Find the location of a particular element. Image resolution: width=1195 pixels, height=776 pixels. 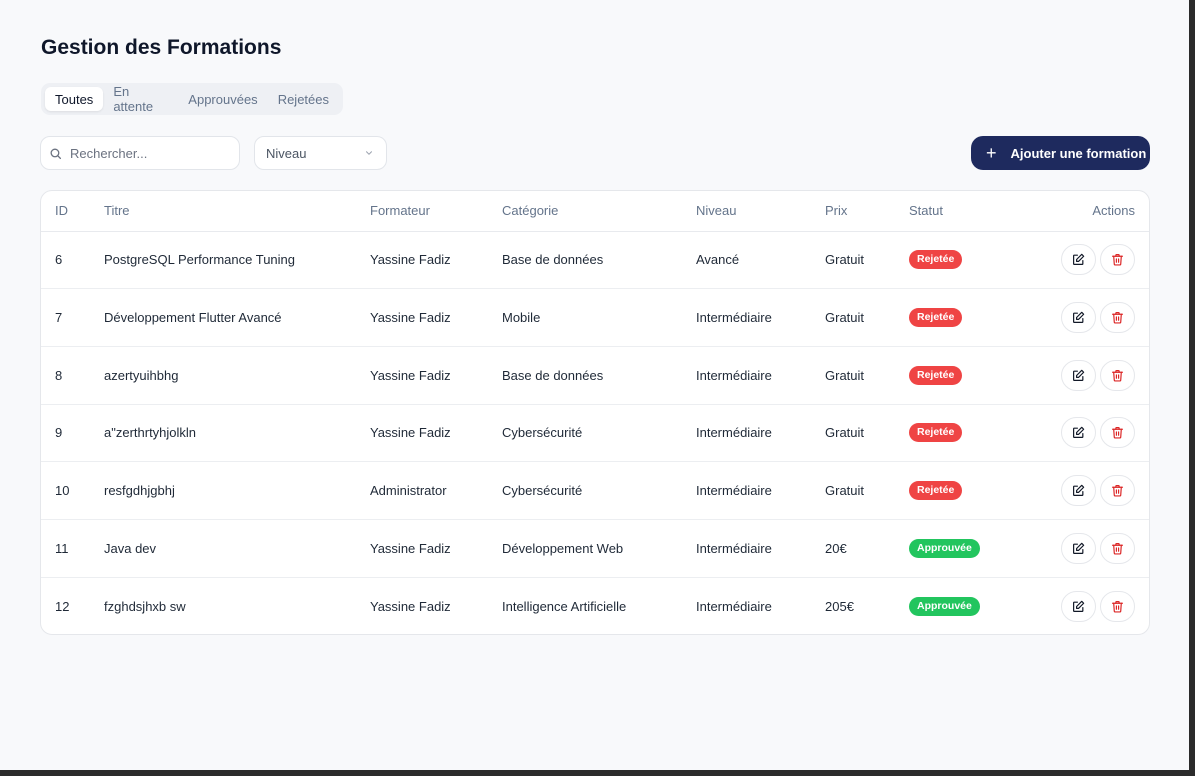

cell-titre: fzghdsjhxb sw is located at coordinates (145, 606).